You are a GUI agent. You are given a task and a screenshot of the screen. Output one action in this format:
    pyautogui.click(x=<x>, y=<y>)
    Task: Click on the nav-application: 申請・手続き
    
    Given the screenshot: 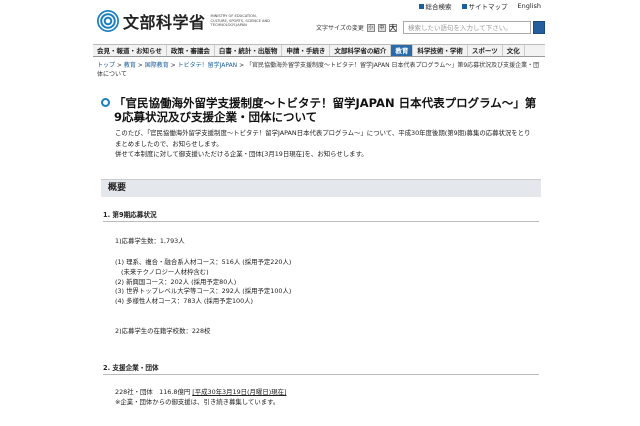 What is the action you would take?
    pyautogui.click(x=306, y=50)
    